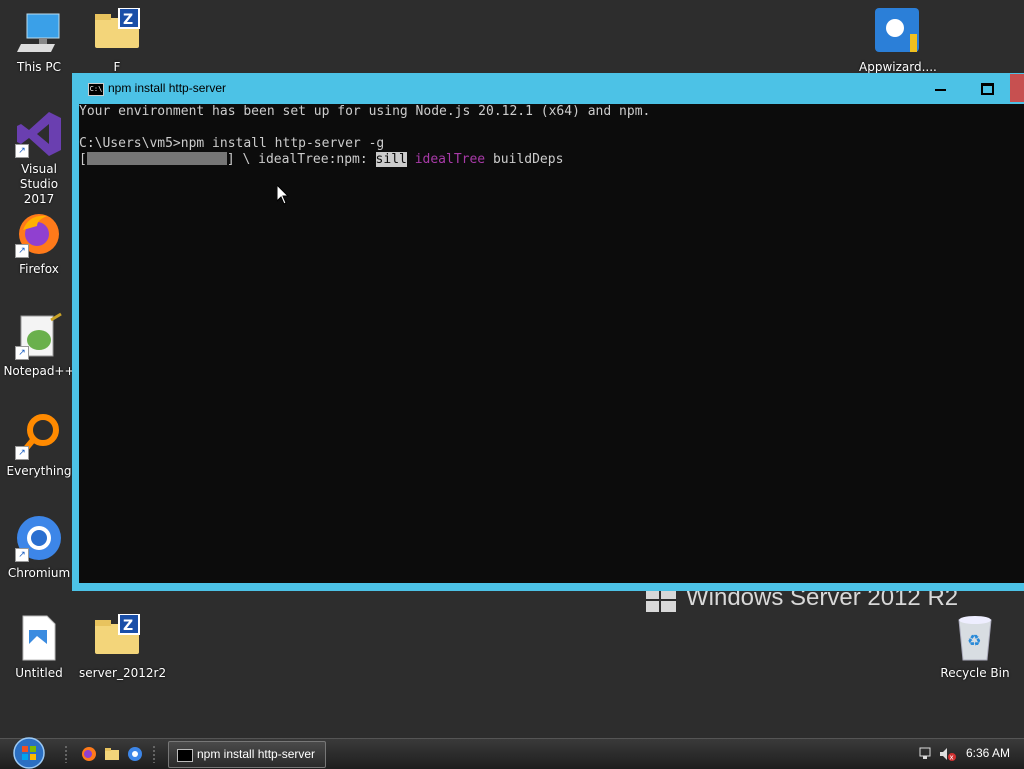 This screenshot has height=769, width=1024. I want to click on progress-status: ] \ idealTree:npm:, so click(301, 159).